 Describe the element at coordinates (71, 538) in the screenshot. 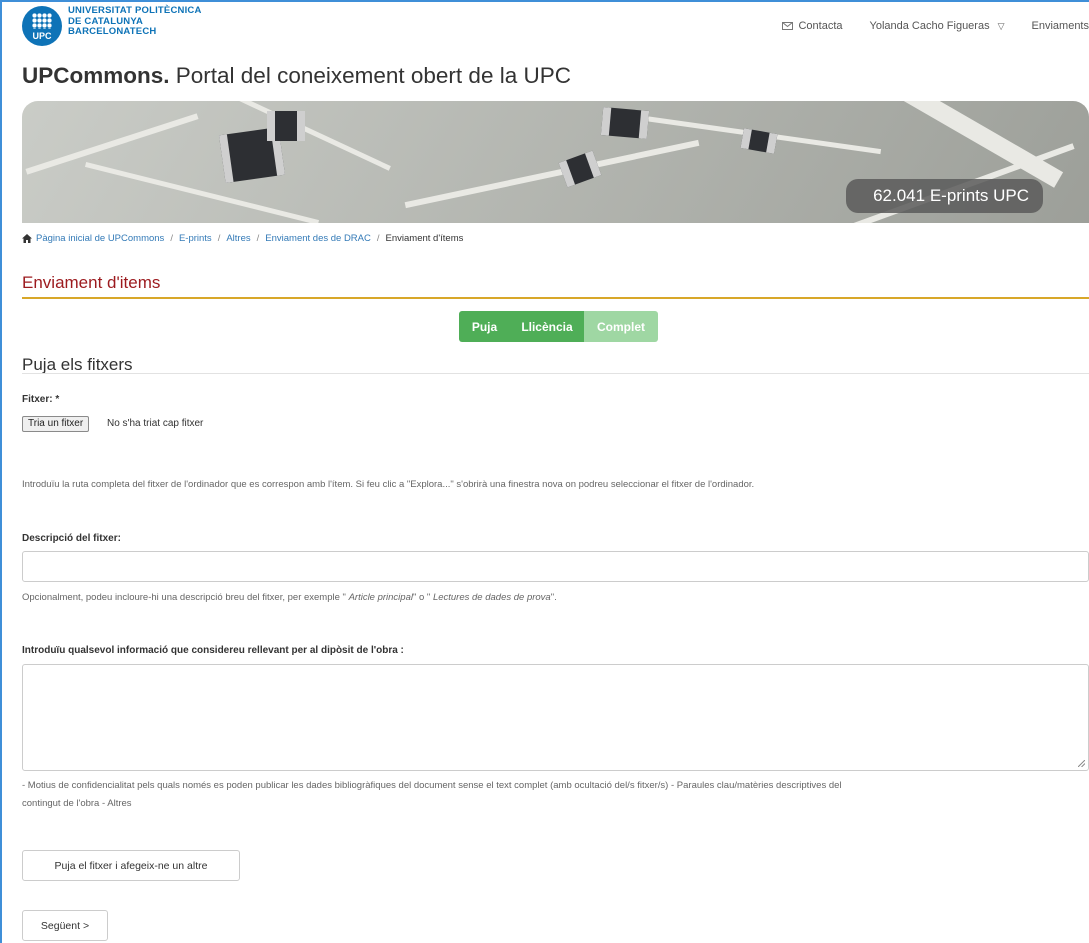

I see `description-label: Descripció del fitxer:` at that location.